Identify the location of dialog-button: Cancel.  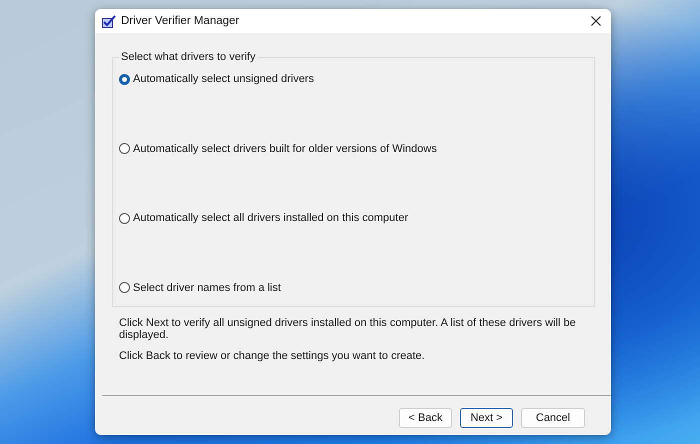
(553, 418).